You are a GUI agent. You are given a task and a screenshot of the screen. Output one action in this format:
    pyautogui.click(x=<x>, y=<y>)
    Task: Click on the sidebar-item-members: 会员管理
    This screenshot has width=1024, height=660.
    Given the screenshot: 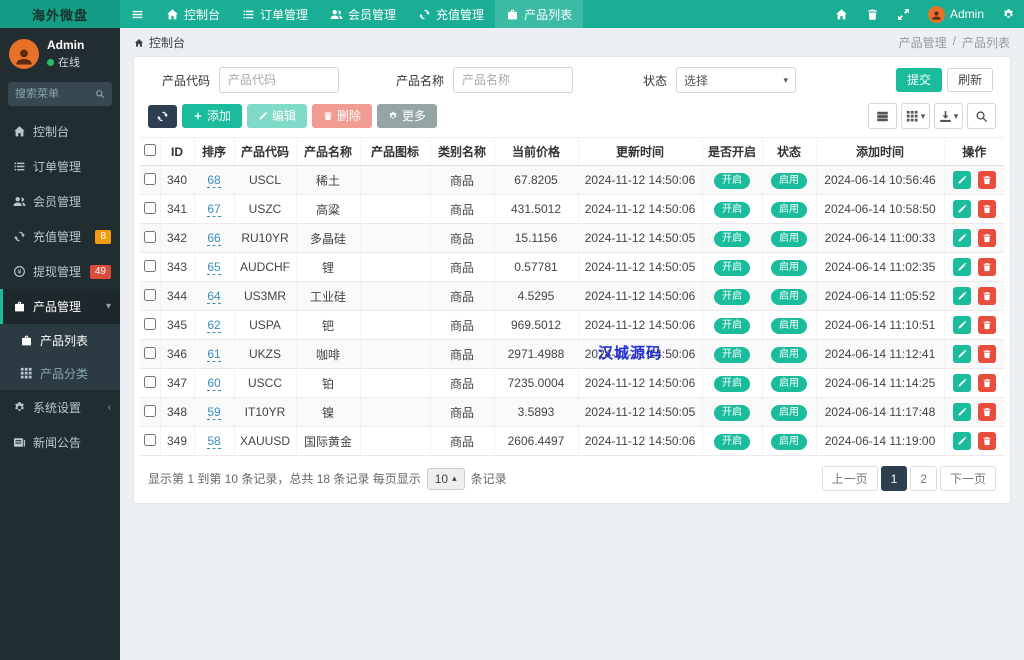 What is the action you would take?
    pyautogui.click(x=60, y=201)
    